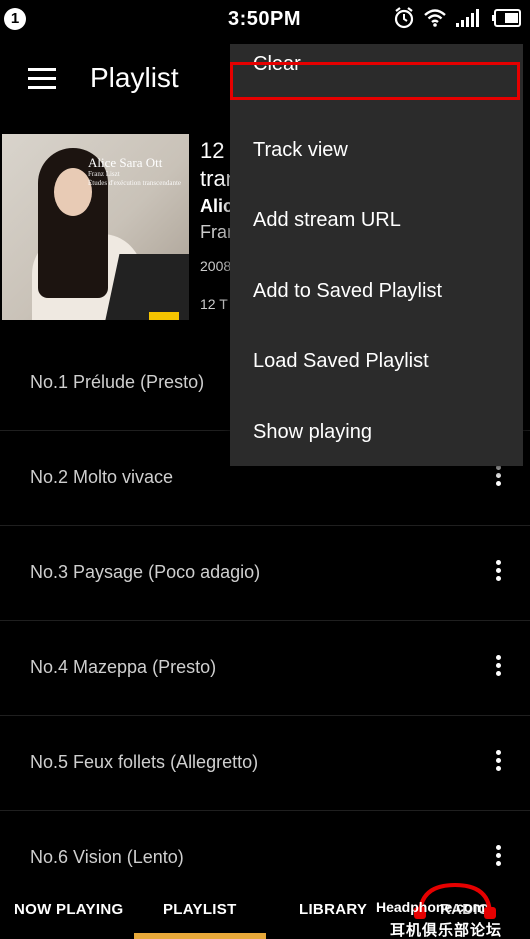 This screenshot has height=939, width=530. Describe the element at coordinates (42, 79) in the screenshot. I see `hamburger-icon` at that location.